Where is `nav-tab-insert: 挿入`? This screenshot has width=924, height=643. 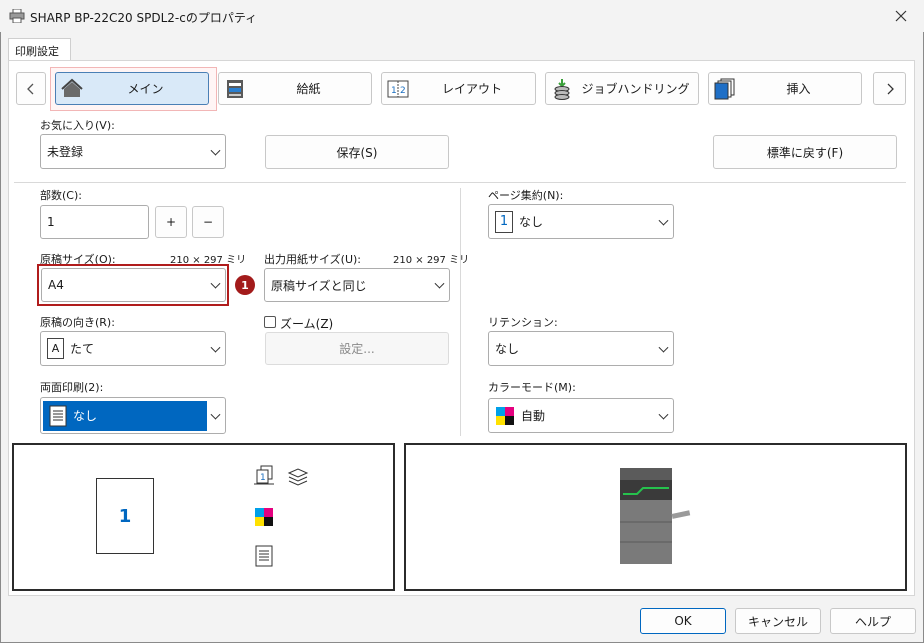
nav-tab-insert: 挿入 is located at coordinates (785, 88).